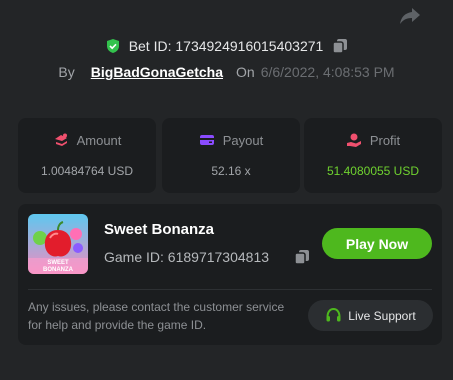  Describe the element at coordinates (231, 171) in the screenshot. I see `payout-value: 52.16 x` at that location.